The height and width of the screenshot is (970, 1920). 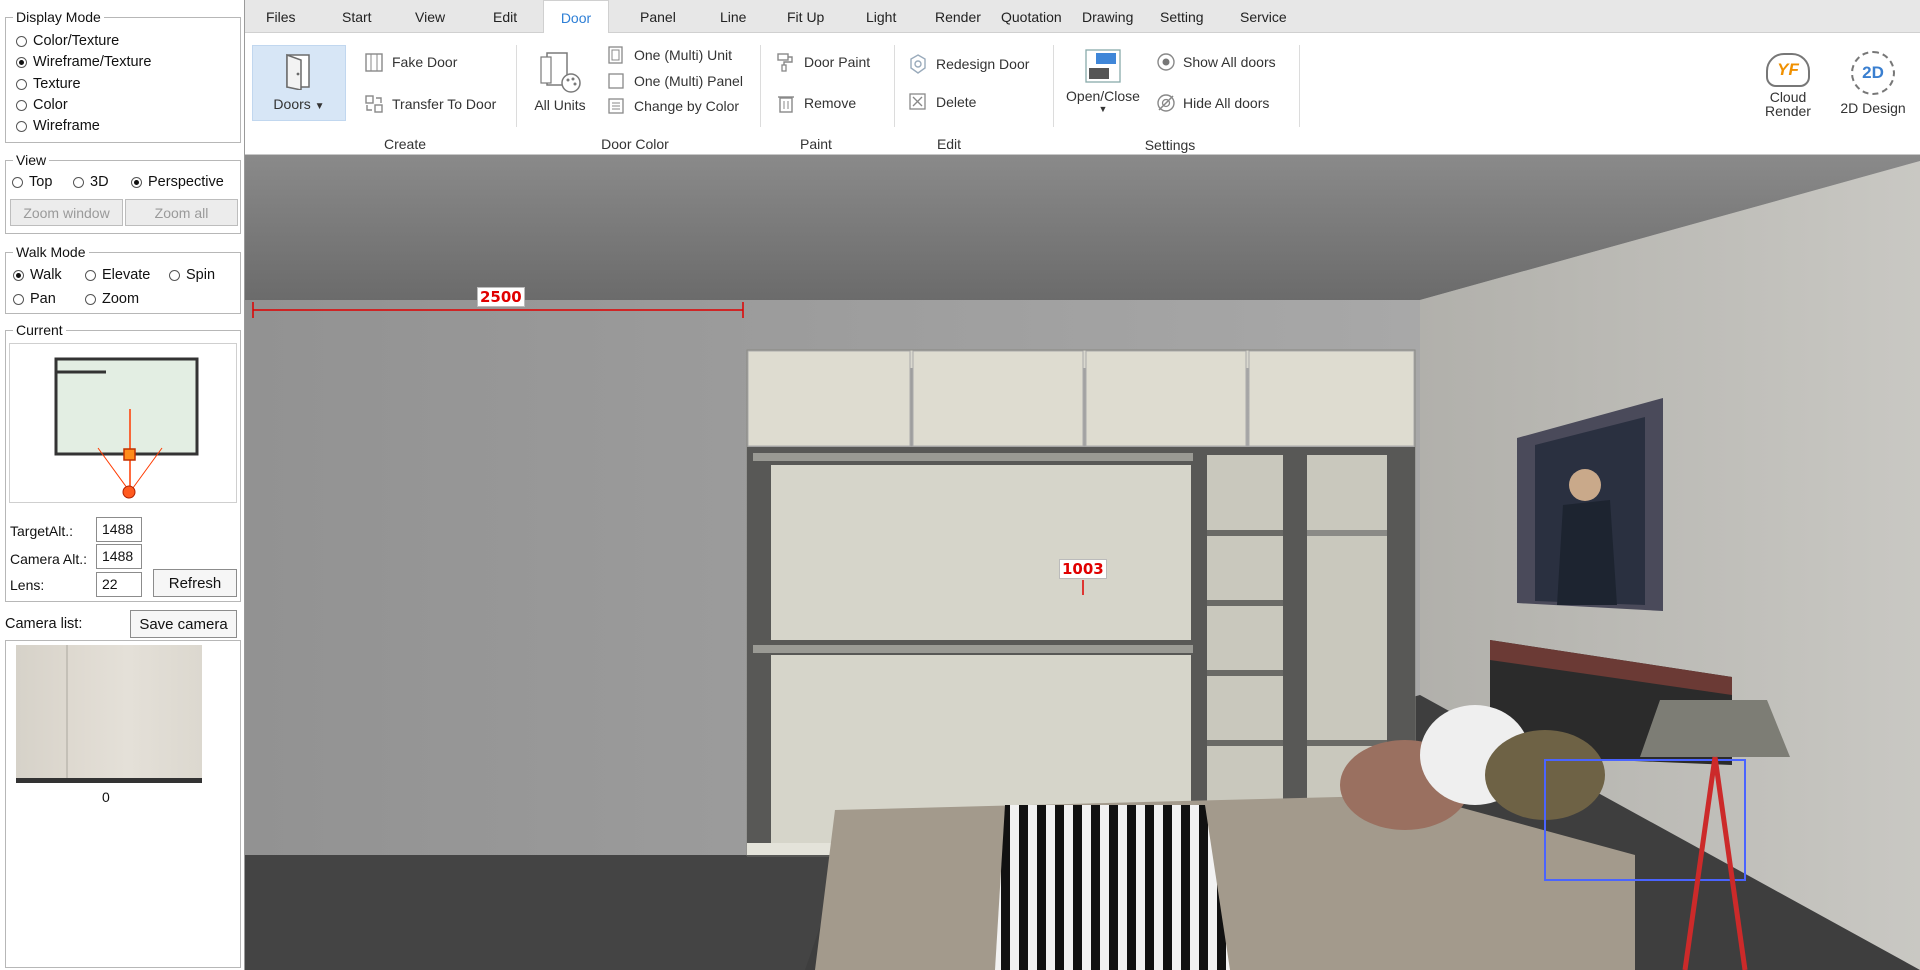 What do you see at coordinates (405, 144) in the screenshot?
I see `create-group-label: Create` at bounding box center [405, 144].